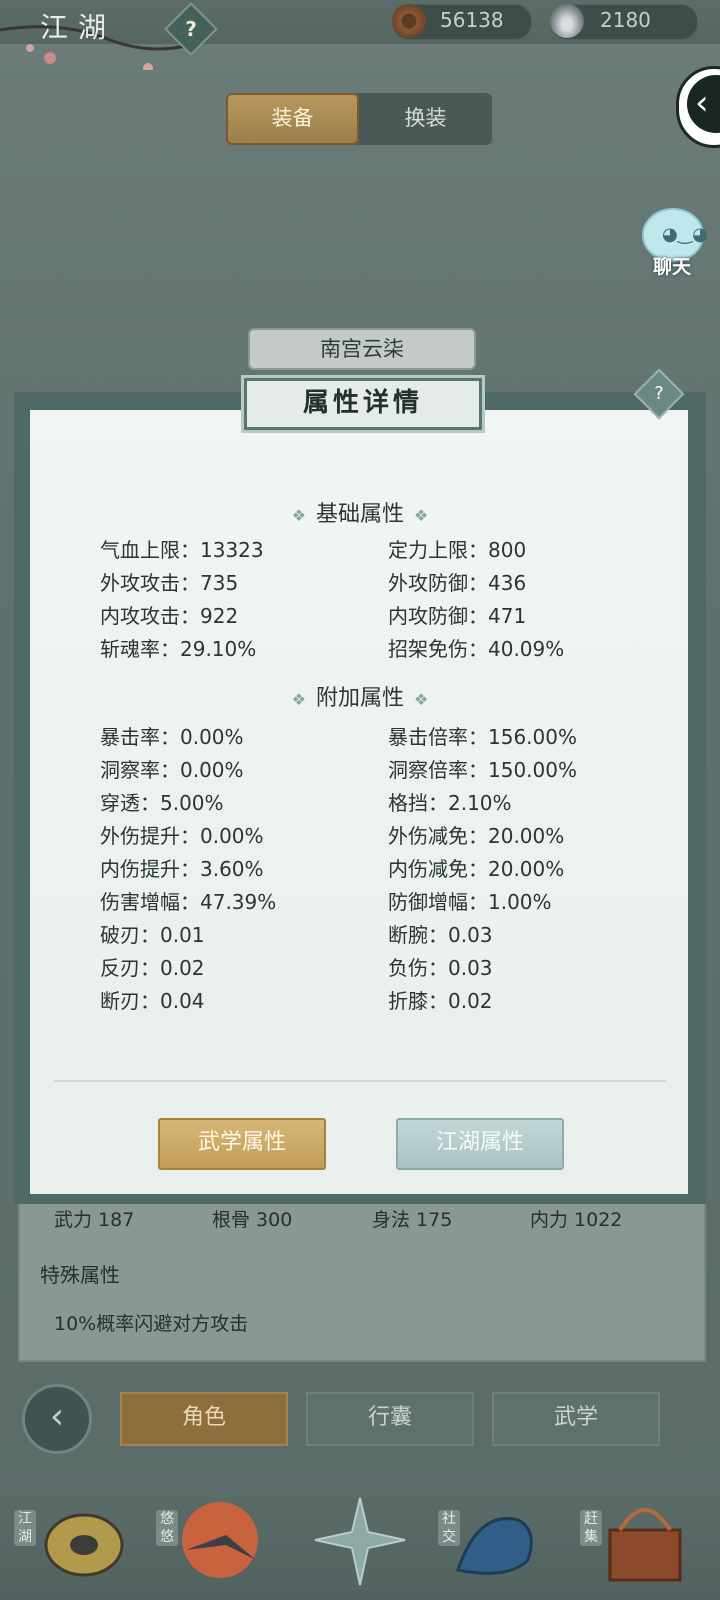  What do you see at coordinates (440, 968) in the screenshot?
I see `attribute-item: 负伤：0.03` at bounding box center [440, 968].